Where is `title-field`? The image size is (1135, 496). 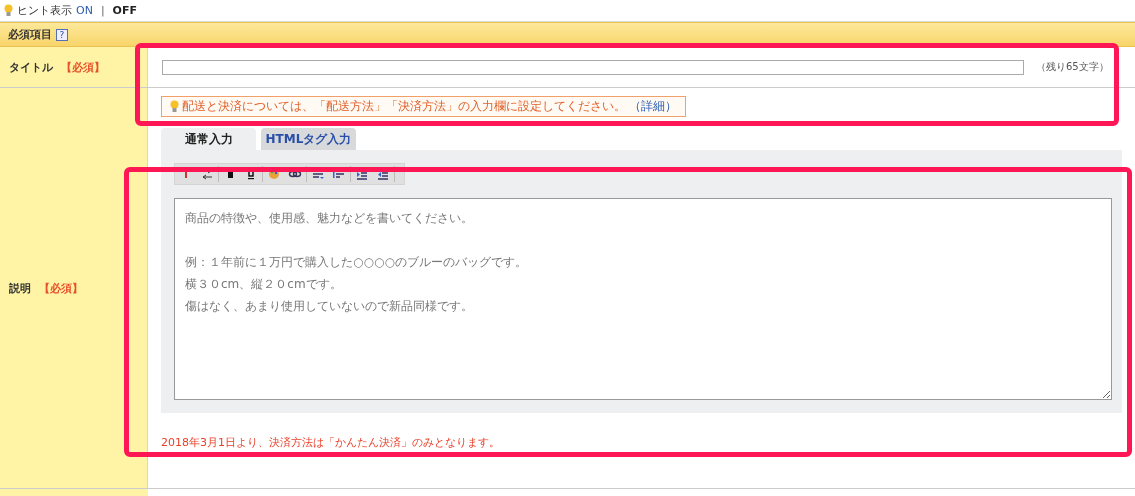 title-field is located at coordinates (593, 67).